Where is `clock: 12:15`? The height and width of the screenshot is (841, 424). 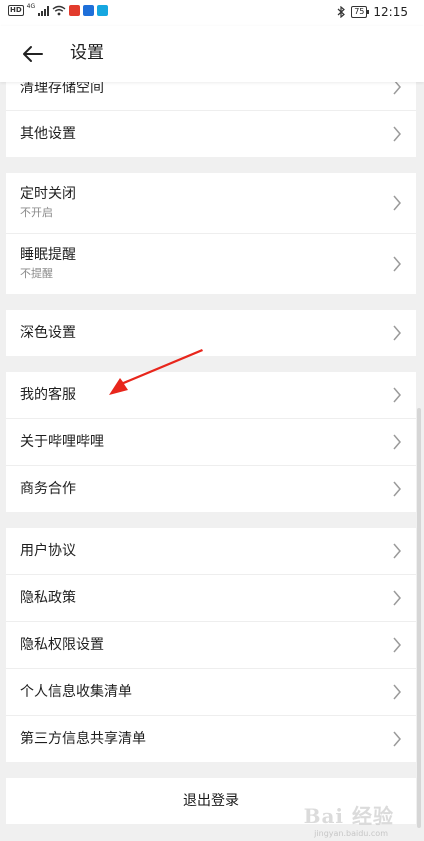 clock: 12:15 is located at coordinates (390, 12).